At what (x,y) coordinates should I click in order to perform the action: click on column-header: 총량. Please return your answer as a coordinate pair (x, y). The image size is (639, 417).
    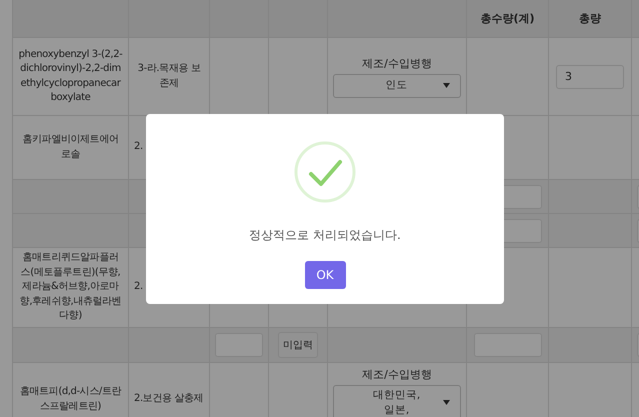
    Looking at the image, I should click on (590, 18).